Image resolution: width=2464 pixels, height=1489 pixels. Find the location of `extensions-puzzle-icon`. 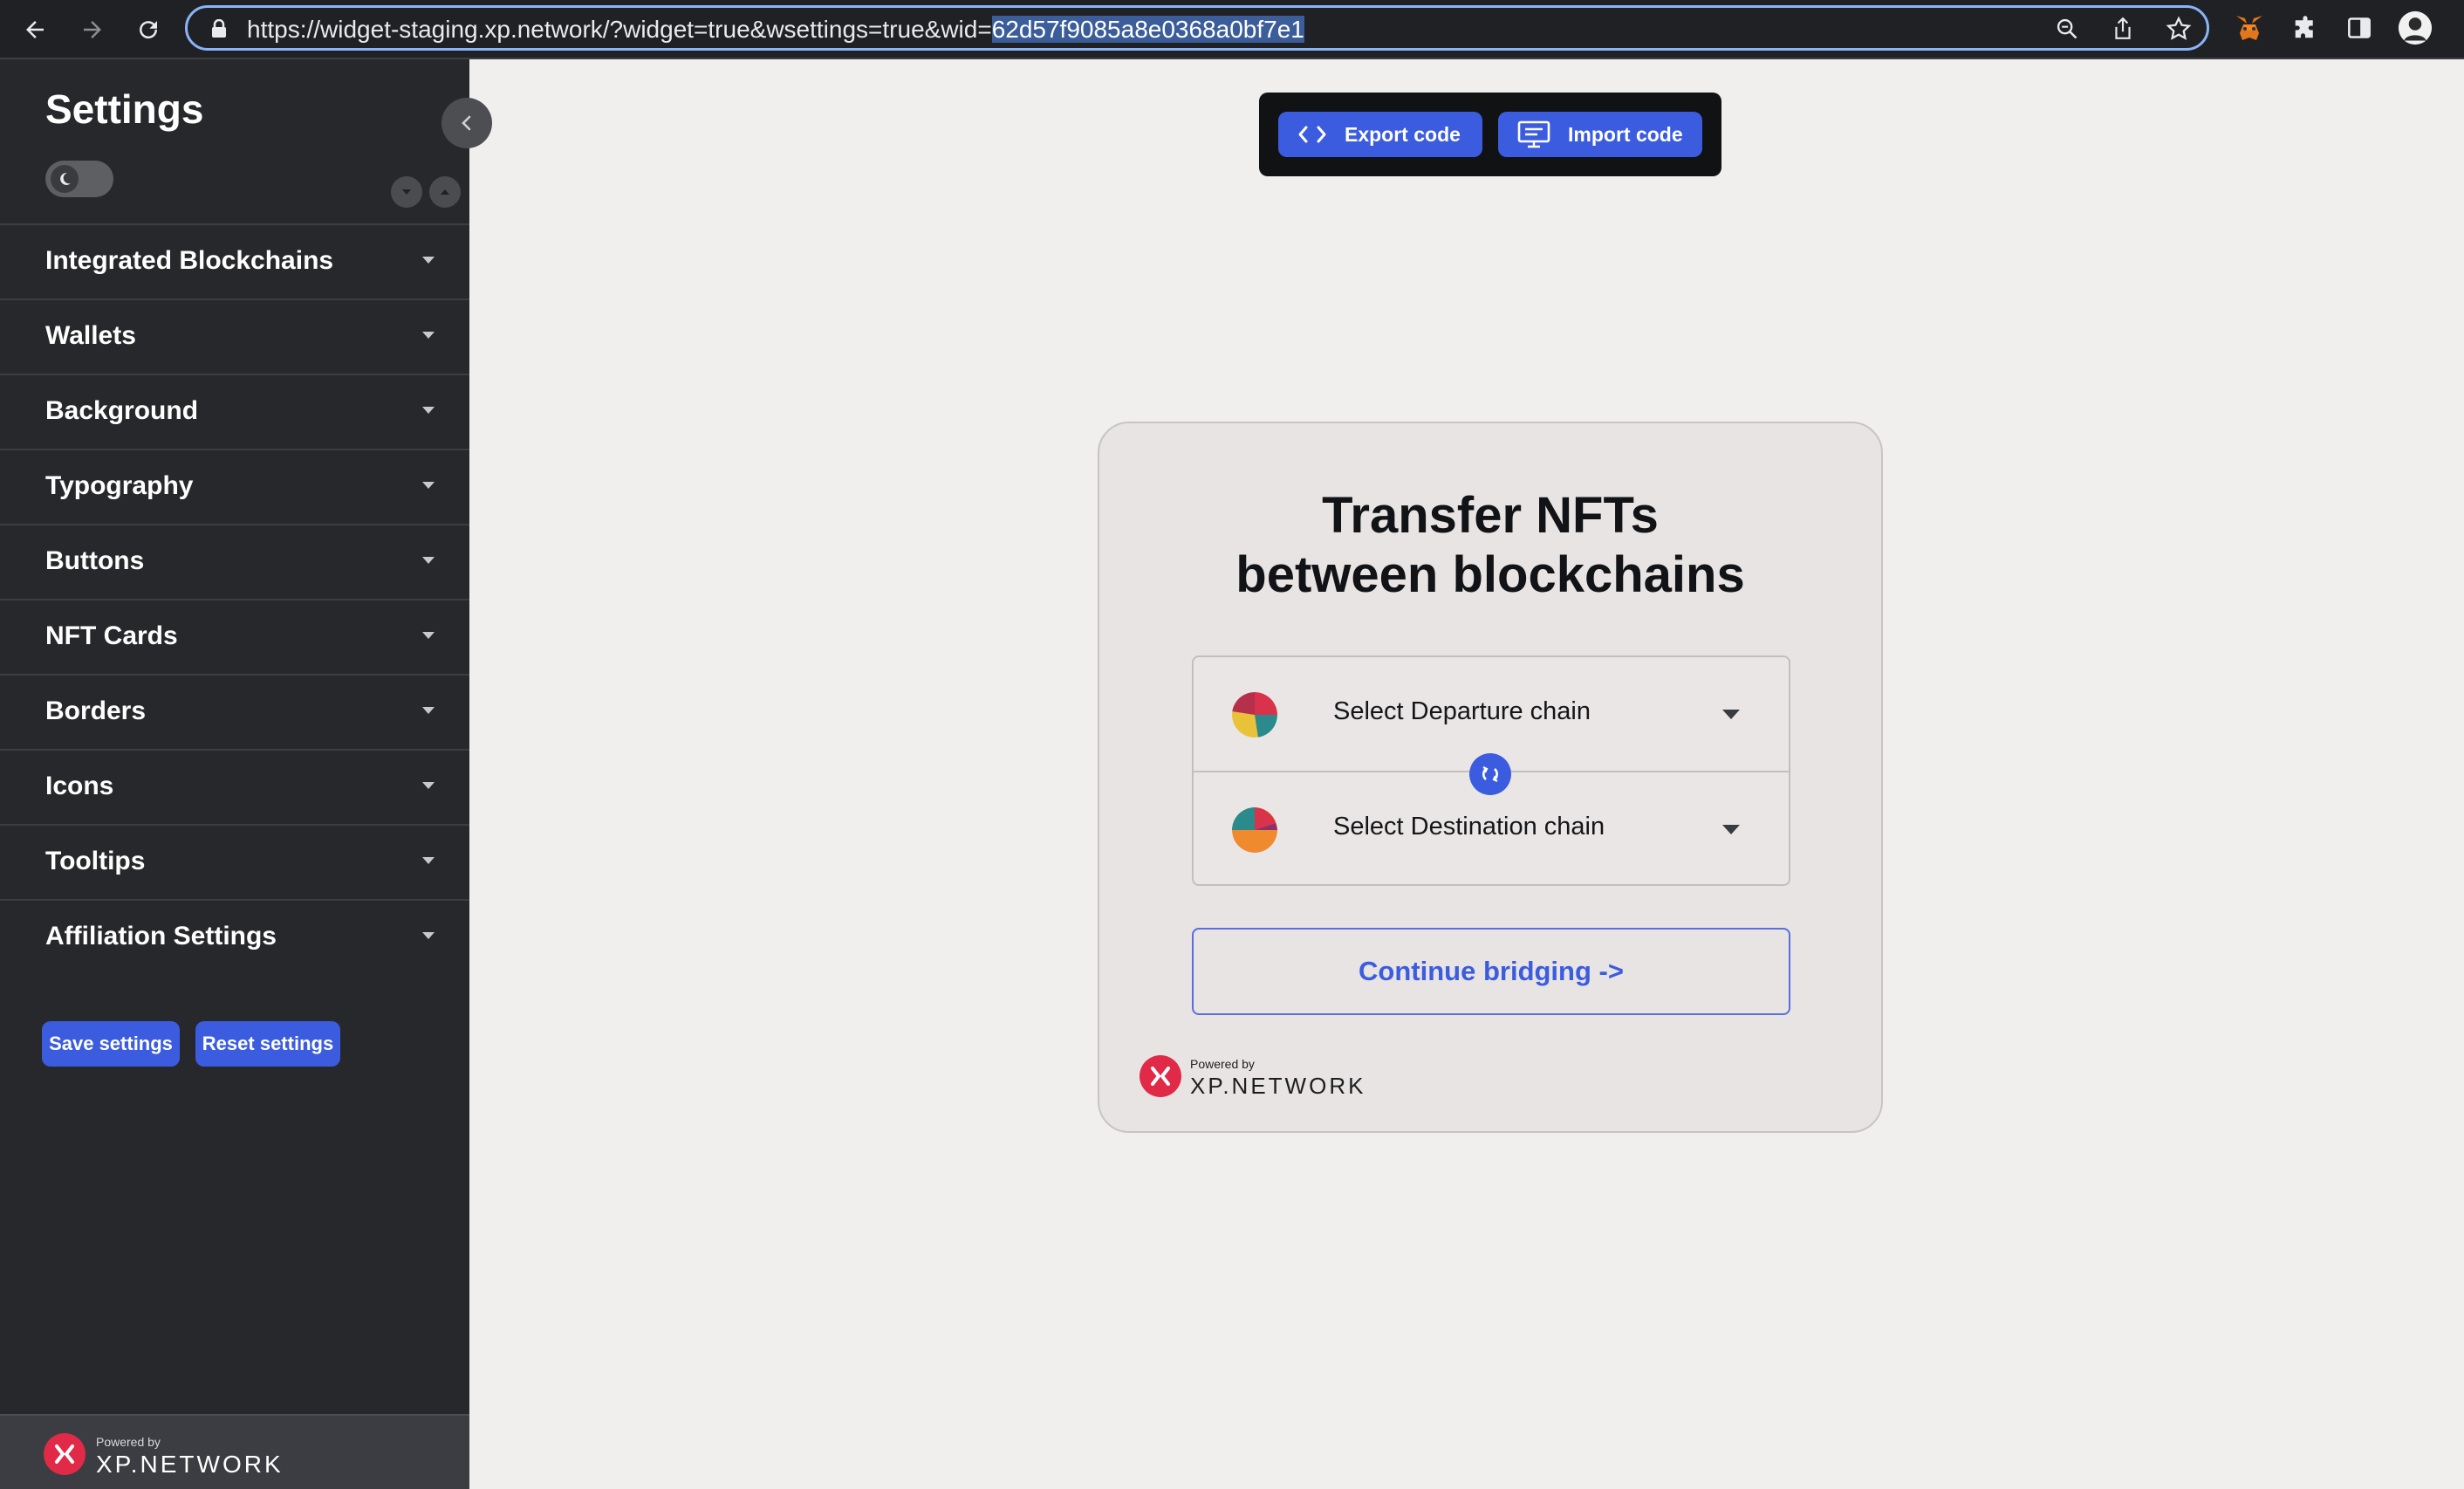

extensions-puzzle-icon is located at coordinates (2305, 27).